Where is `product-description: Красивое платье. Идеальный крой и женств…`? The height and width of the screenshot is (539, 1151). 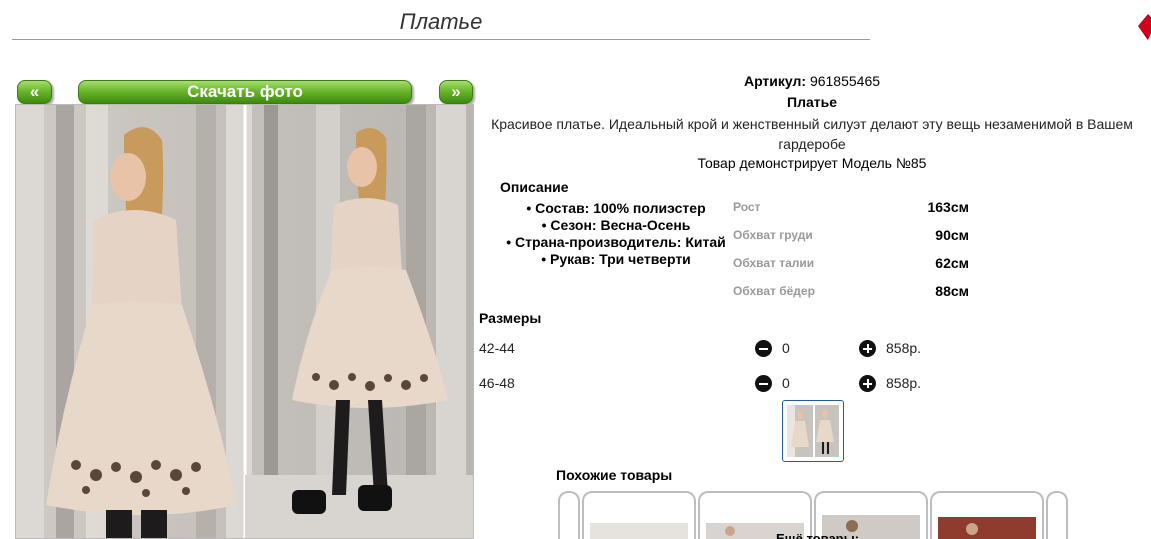 product-description: Красивое платье. Идеальный крой и женств… is located at coordinates (812, 134).